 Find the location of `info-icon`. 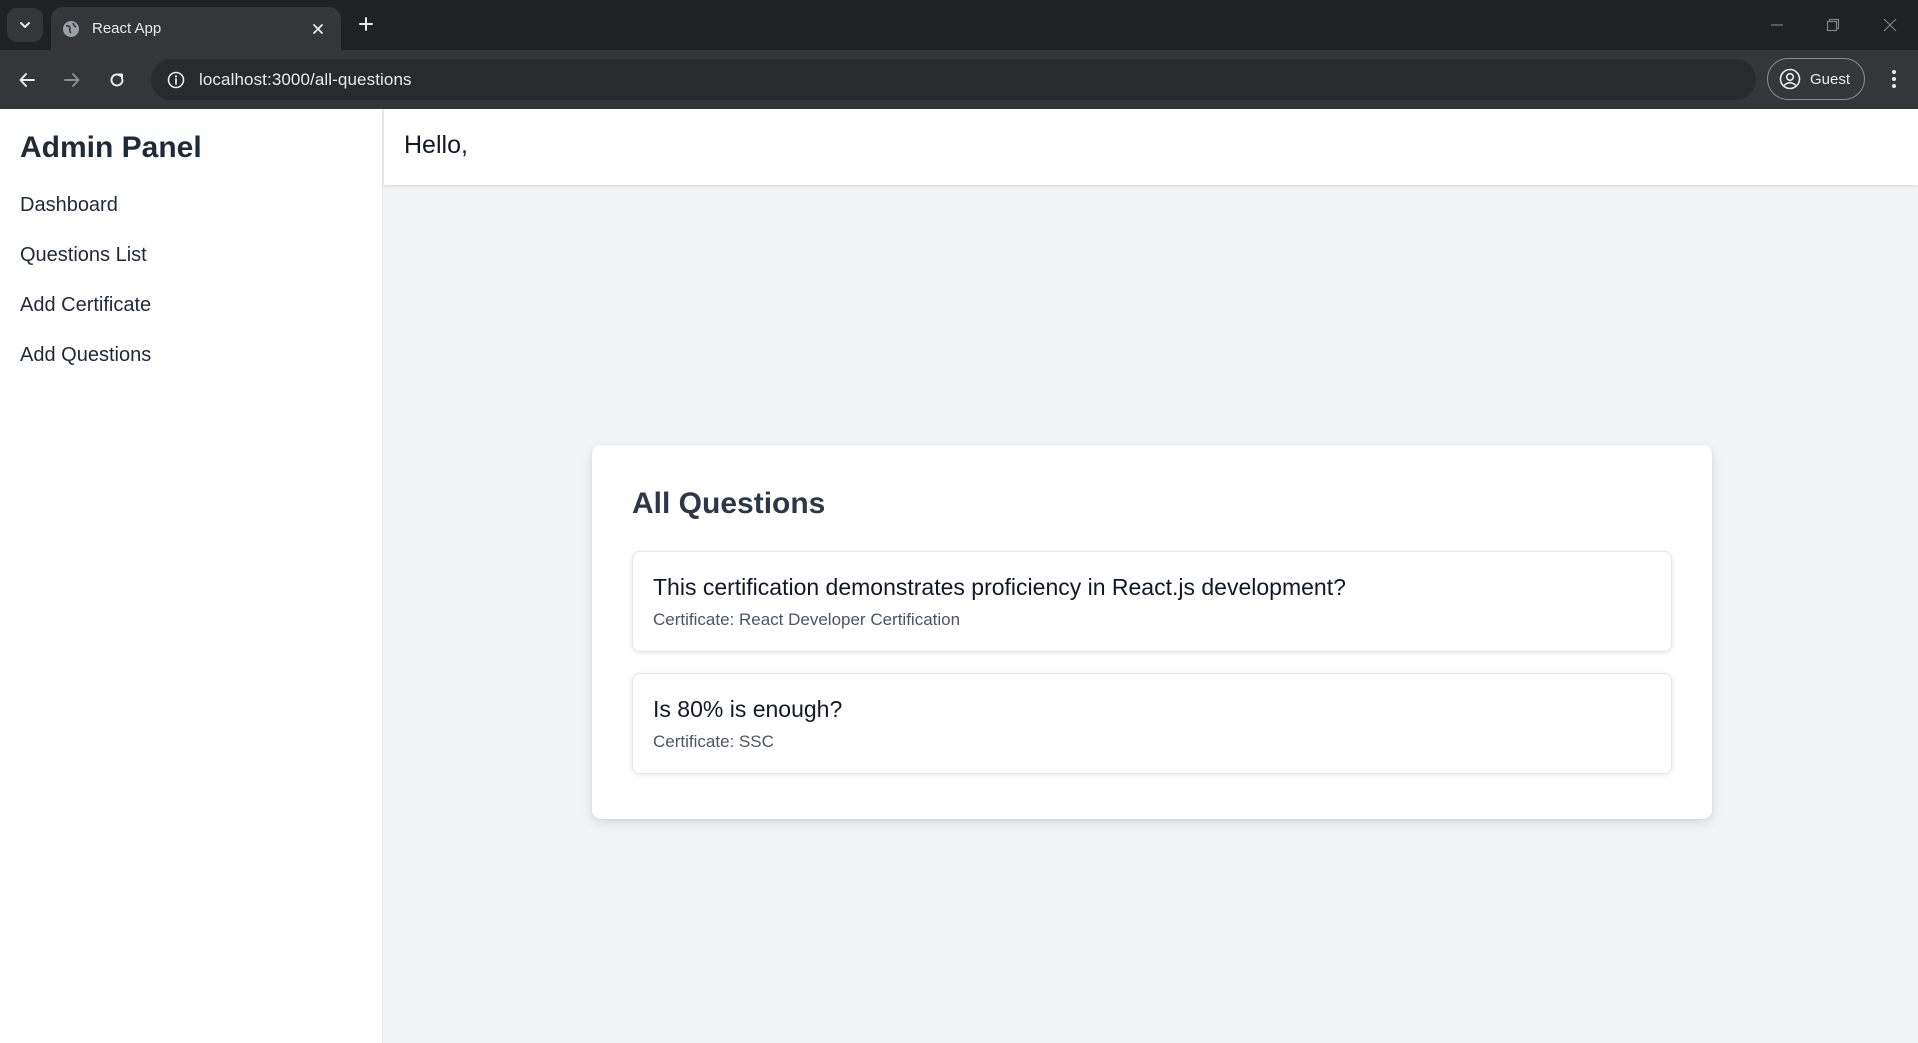

info-icon is located at coordinates (176, 80).